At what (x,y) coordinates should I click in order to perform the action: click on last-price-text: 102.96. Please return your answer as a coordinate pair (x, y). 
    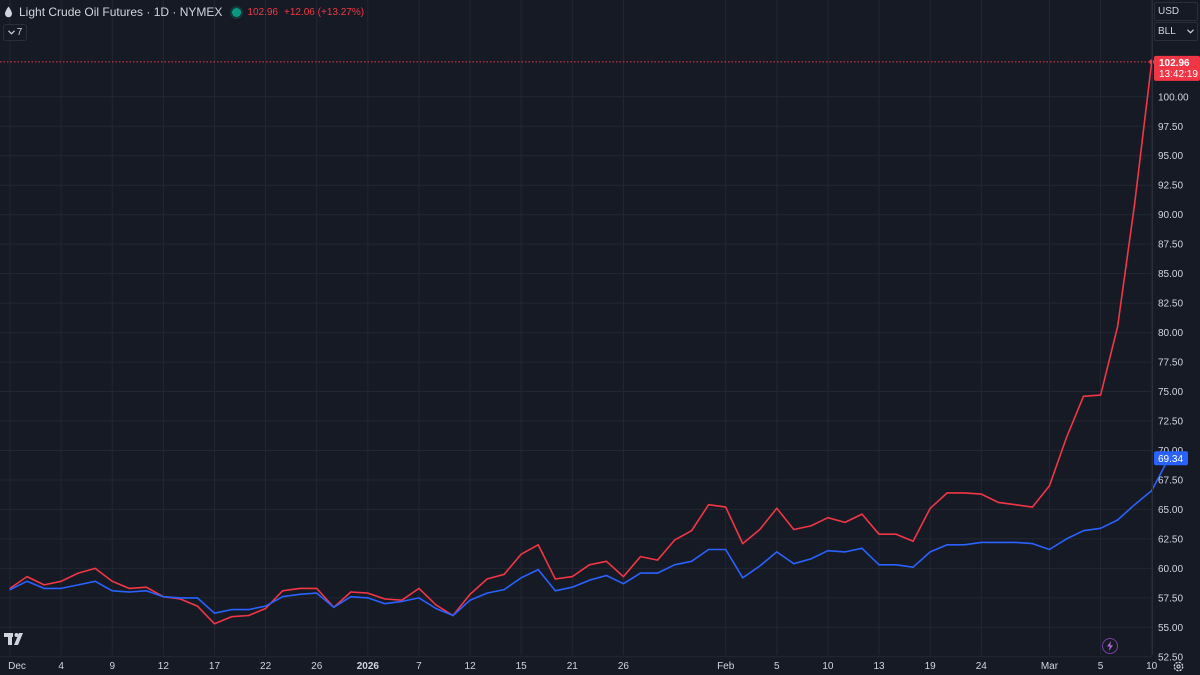
    Looking at the image, I should click on (262, 12).